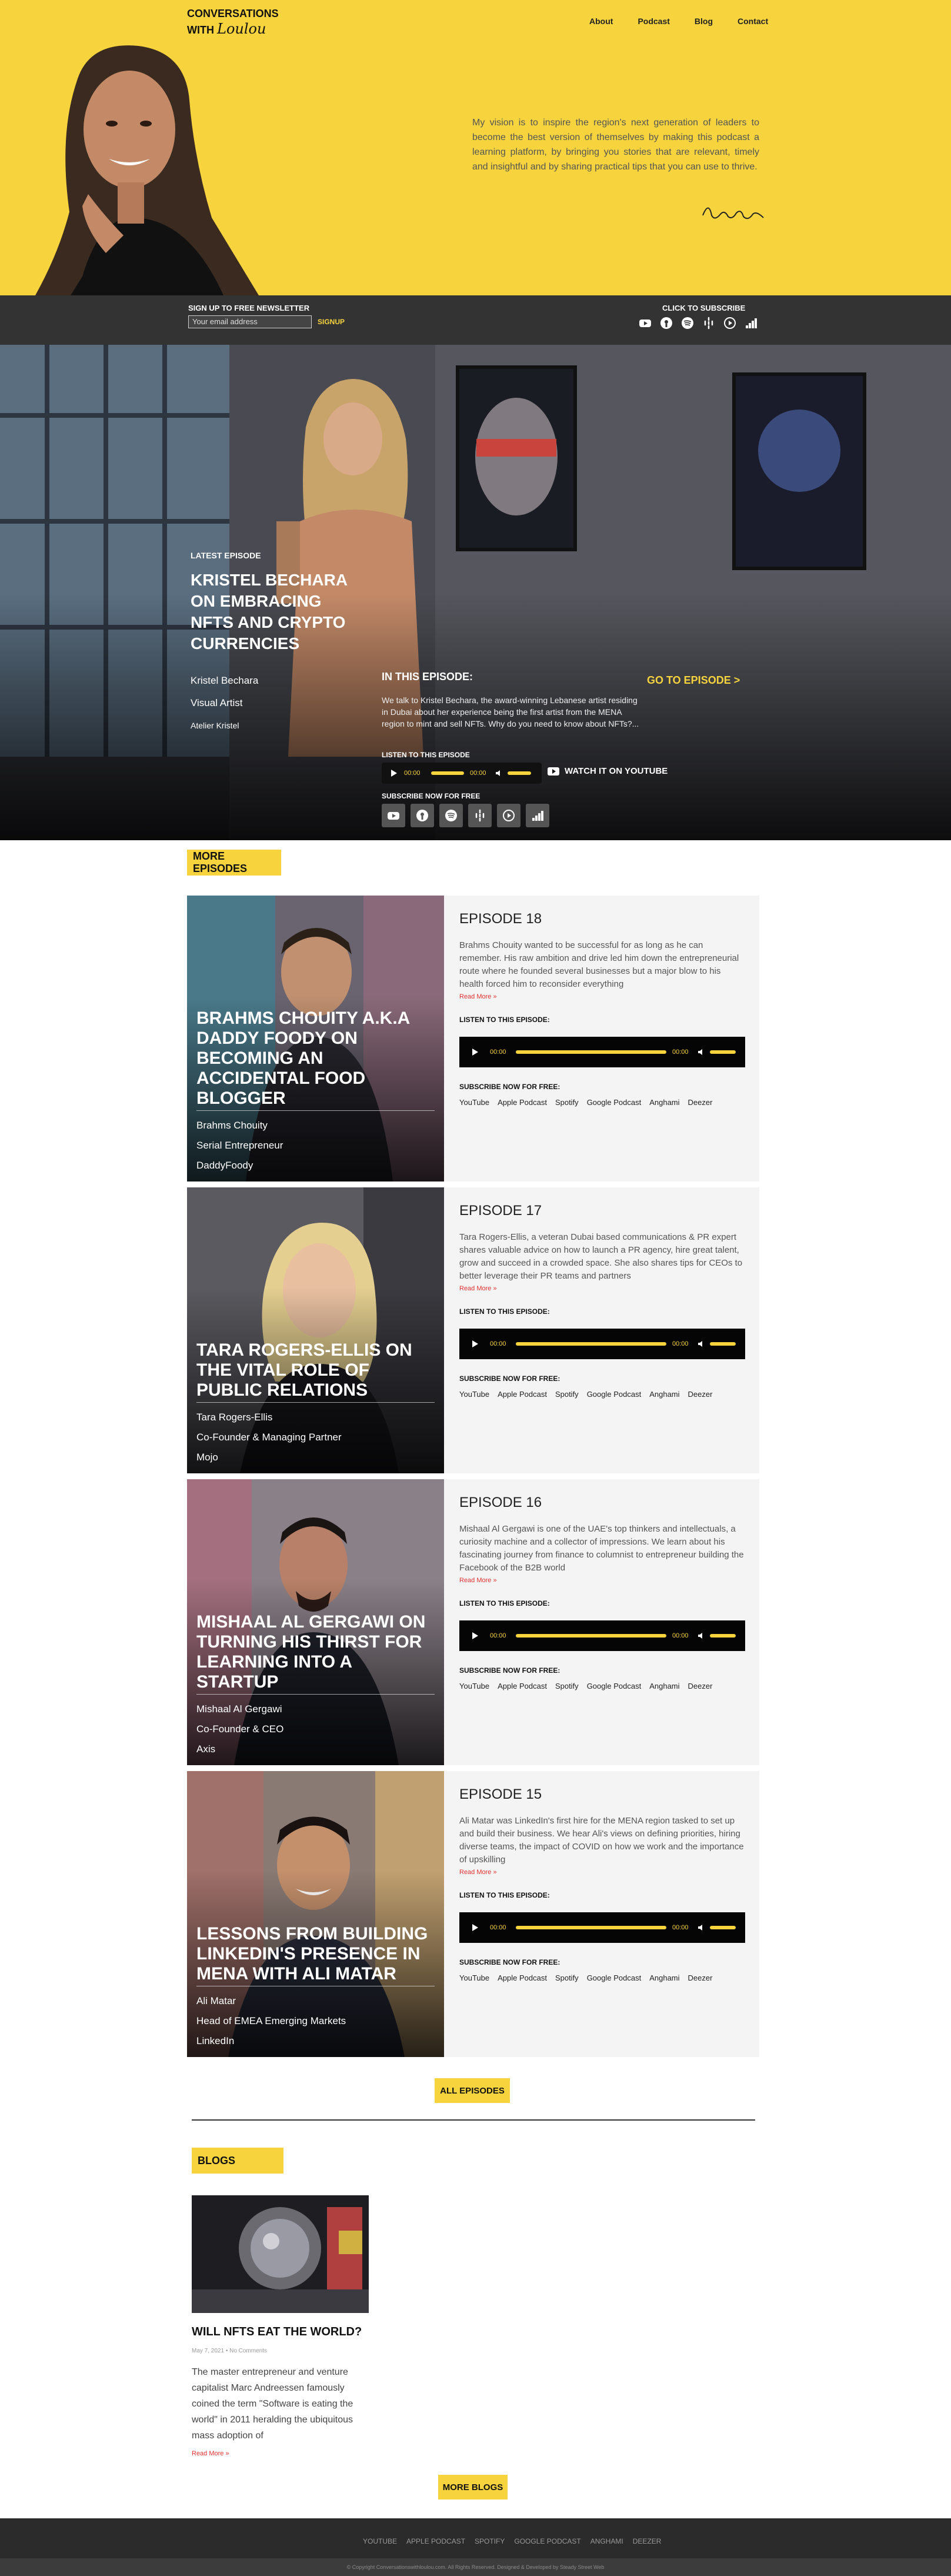  What do you see at coordinates (490, 2541) in the screenshot?
I see `footer-link-spotify: SPOTIFY` at bounding box center [490, 2541].